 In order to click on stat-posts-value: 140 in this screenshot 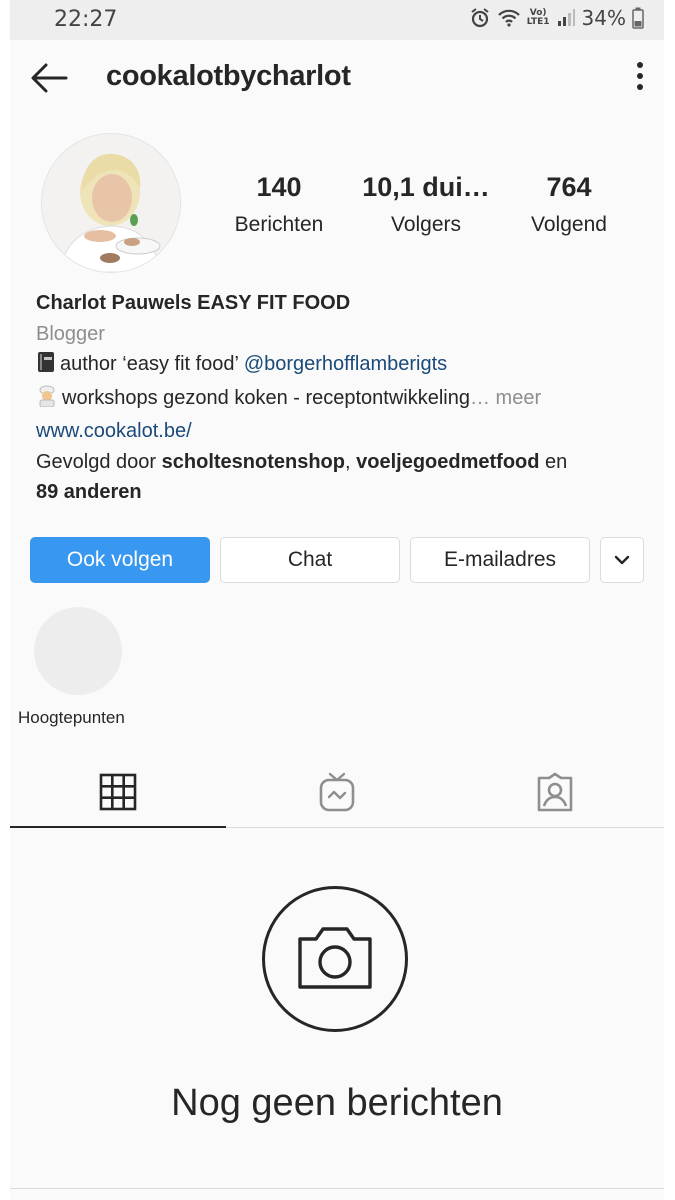, I will do `click(279, 187)`.